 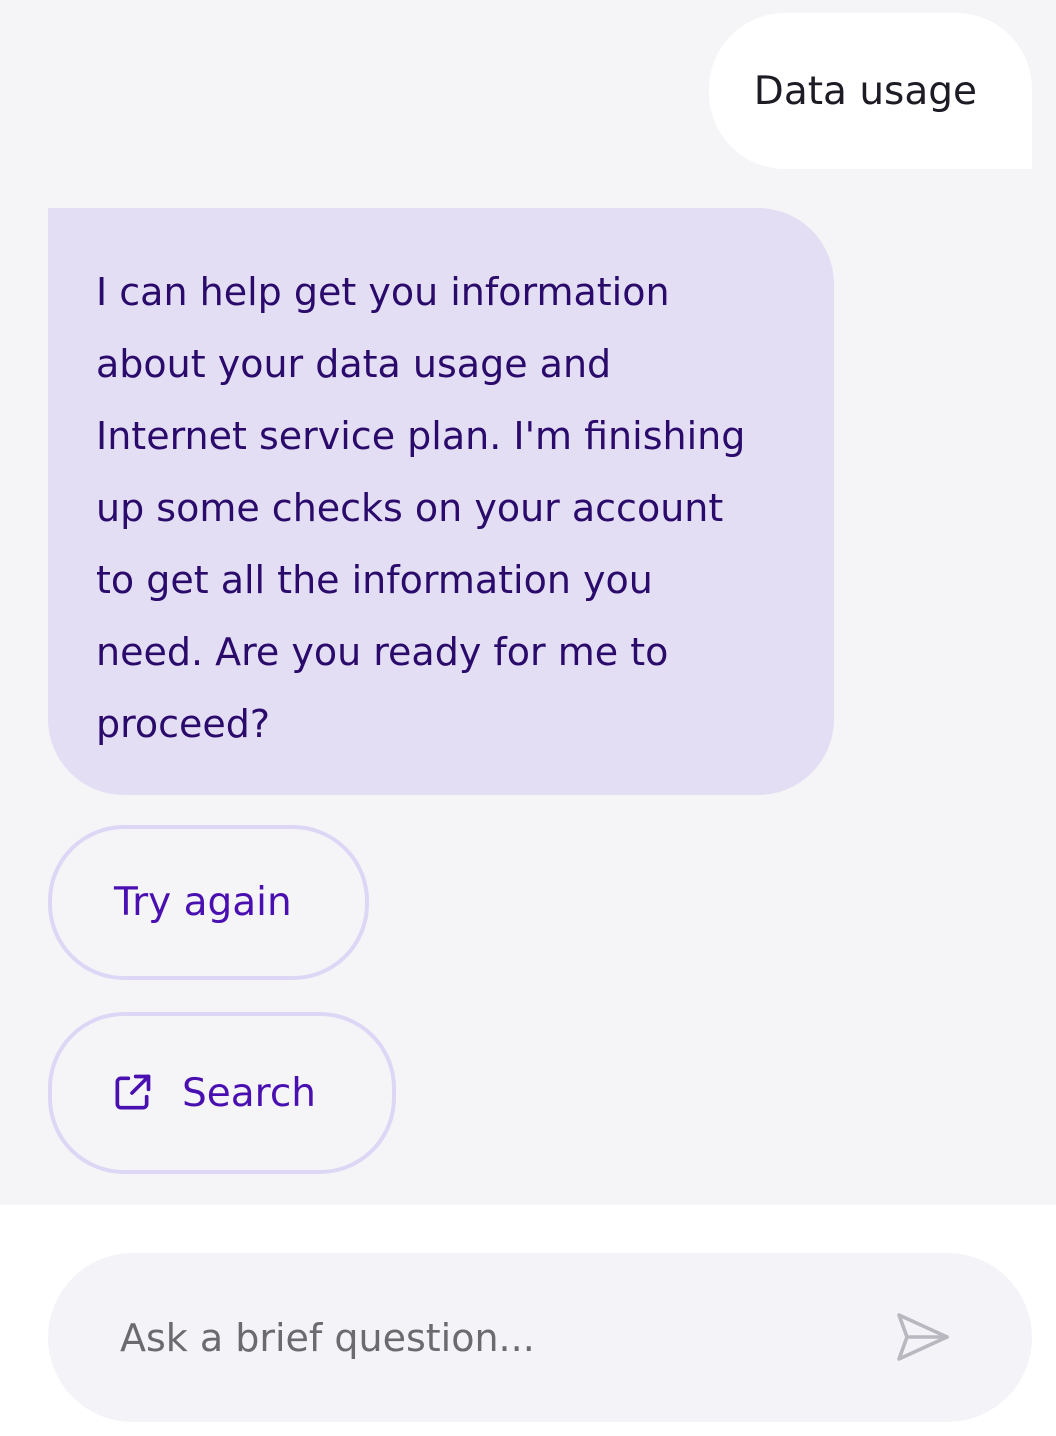 I want to click on try-again-button: Try again, so click(x=208, y=902).